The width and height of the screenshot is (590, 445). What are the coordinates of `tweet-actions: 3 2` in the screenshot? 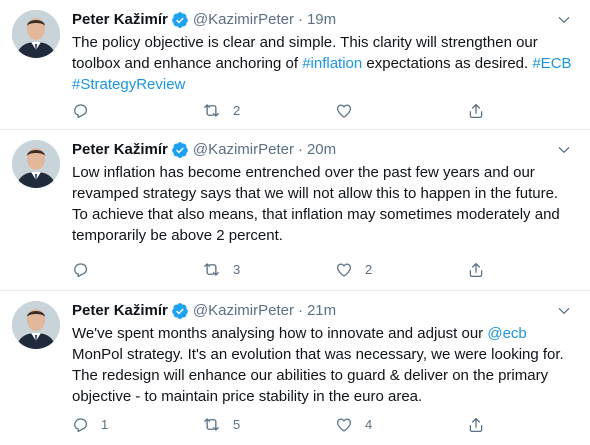 It's located at (330, 269).